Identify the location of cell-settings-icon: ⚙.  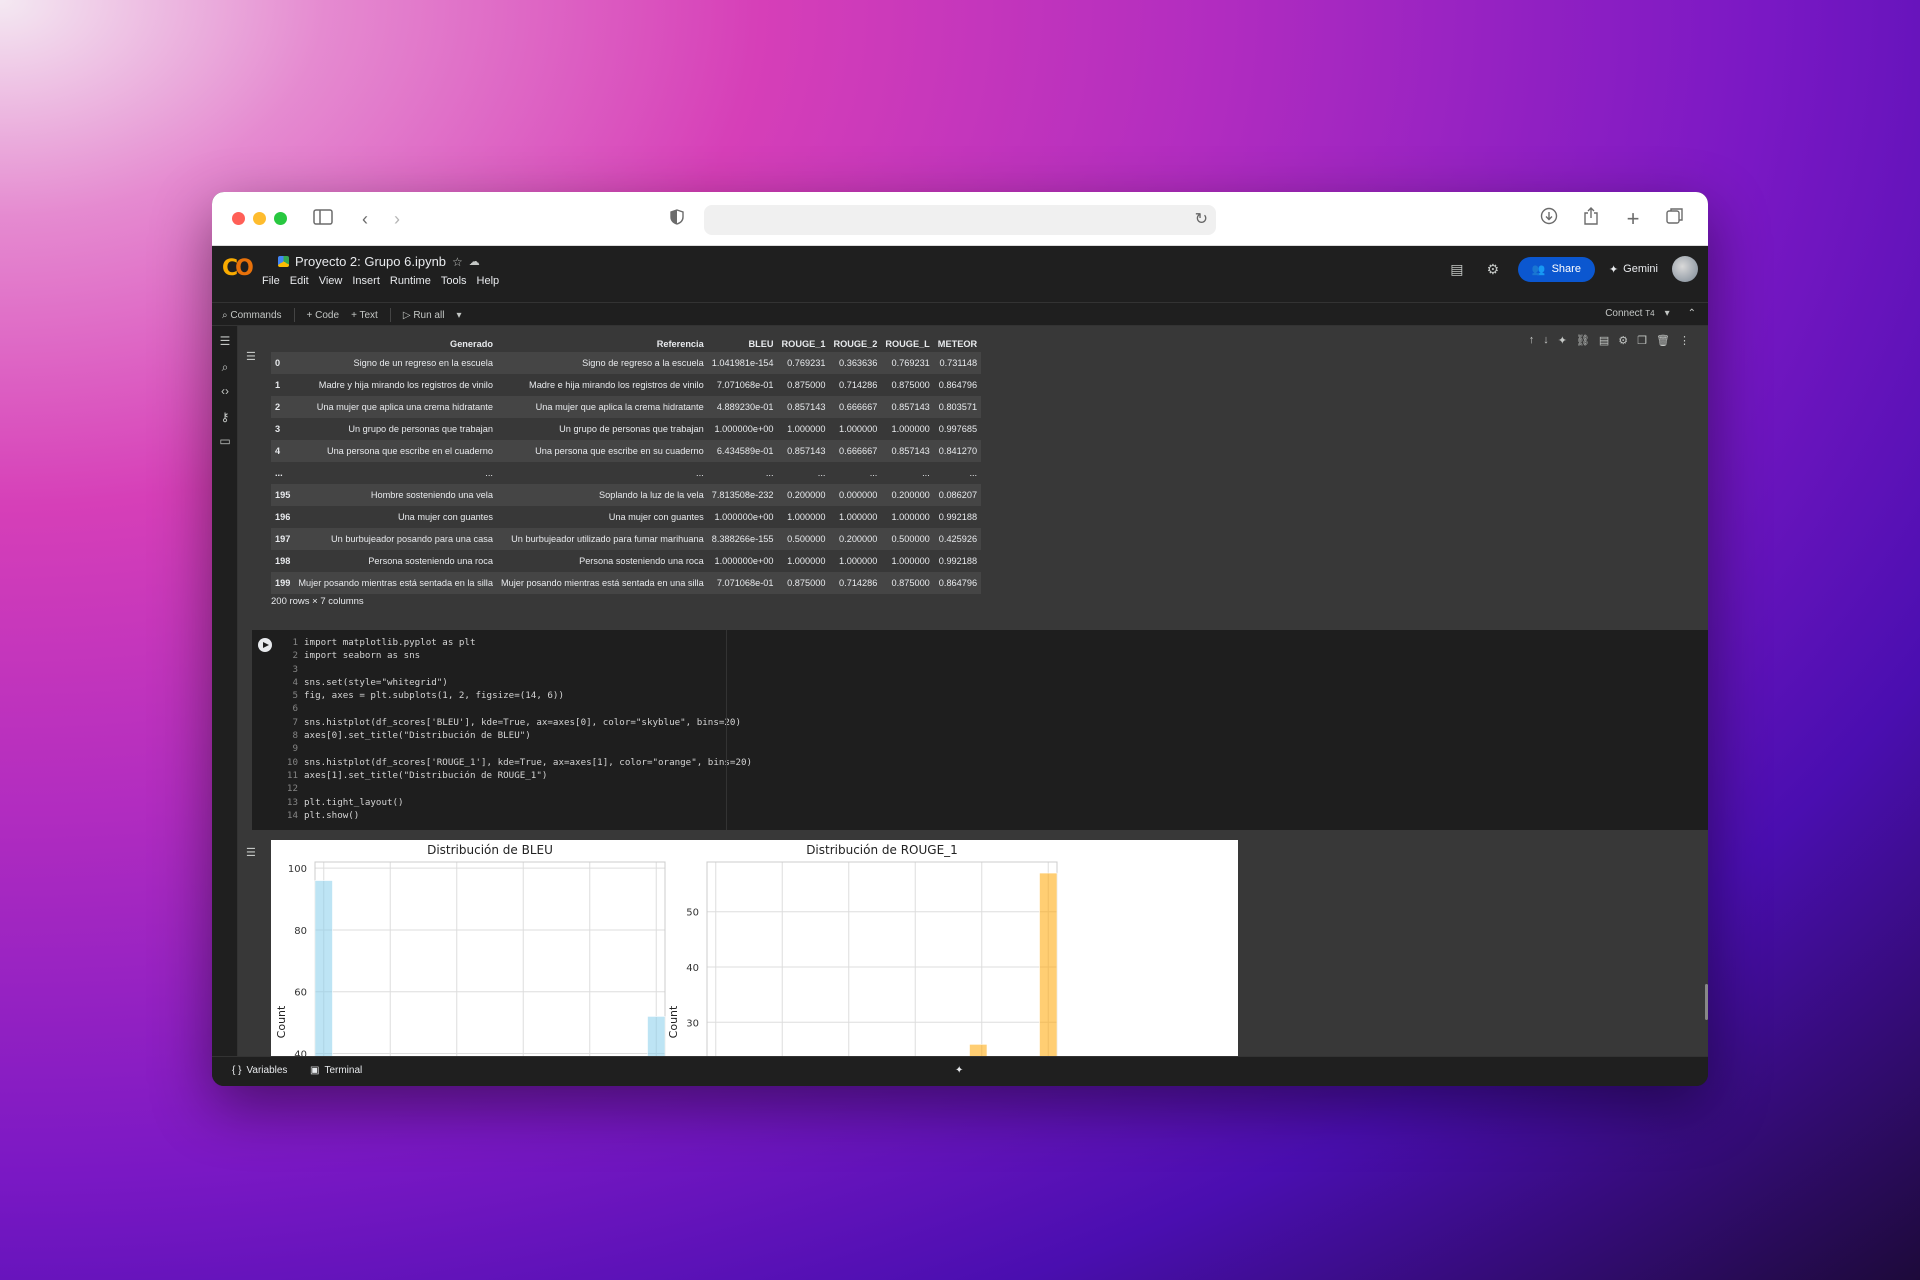
(1623, 340).